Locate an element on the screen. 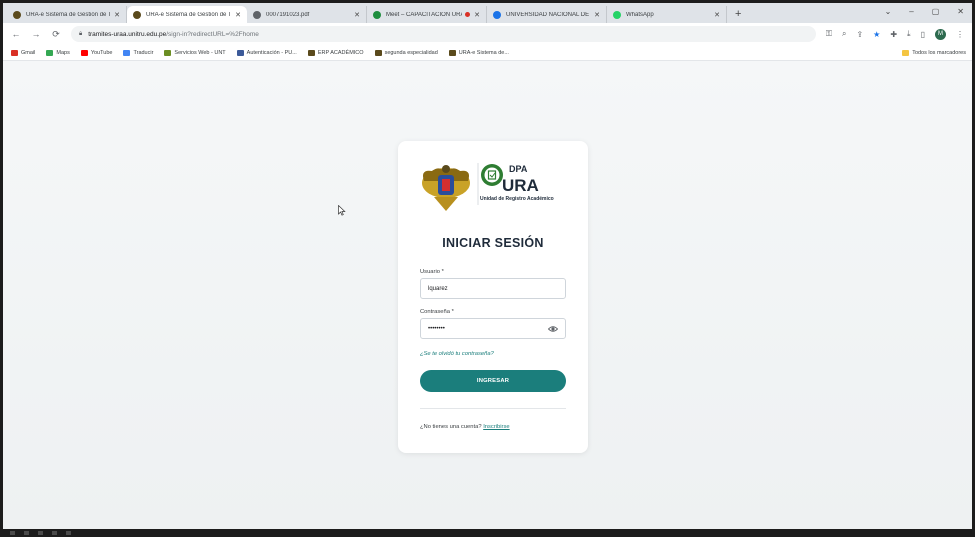 This screenshot has height=537, width=975. toolbar-icons: ⚿ ⌕ ⇪ ★ ✚ ⤓ ▯ M ⋮ is located at coordinates (895, 34).